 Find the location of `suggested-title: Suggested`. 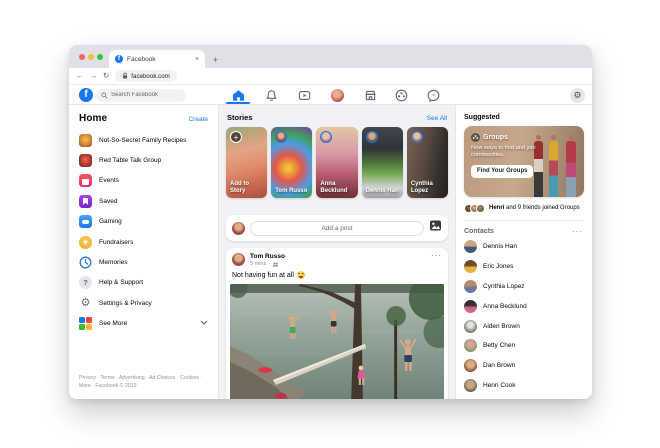

suggested-title: Suggested is located at coordinates (482, 117).